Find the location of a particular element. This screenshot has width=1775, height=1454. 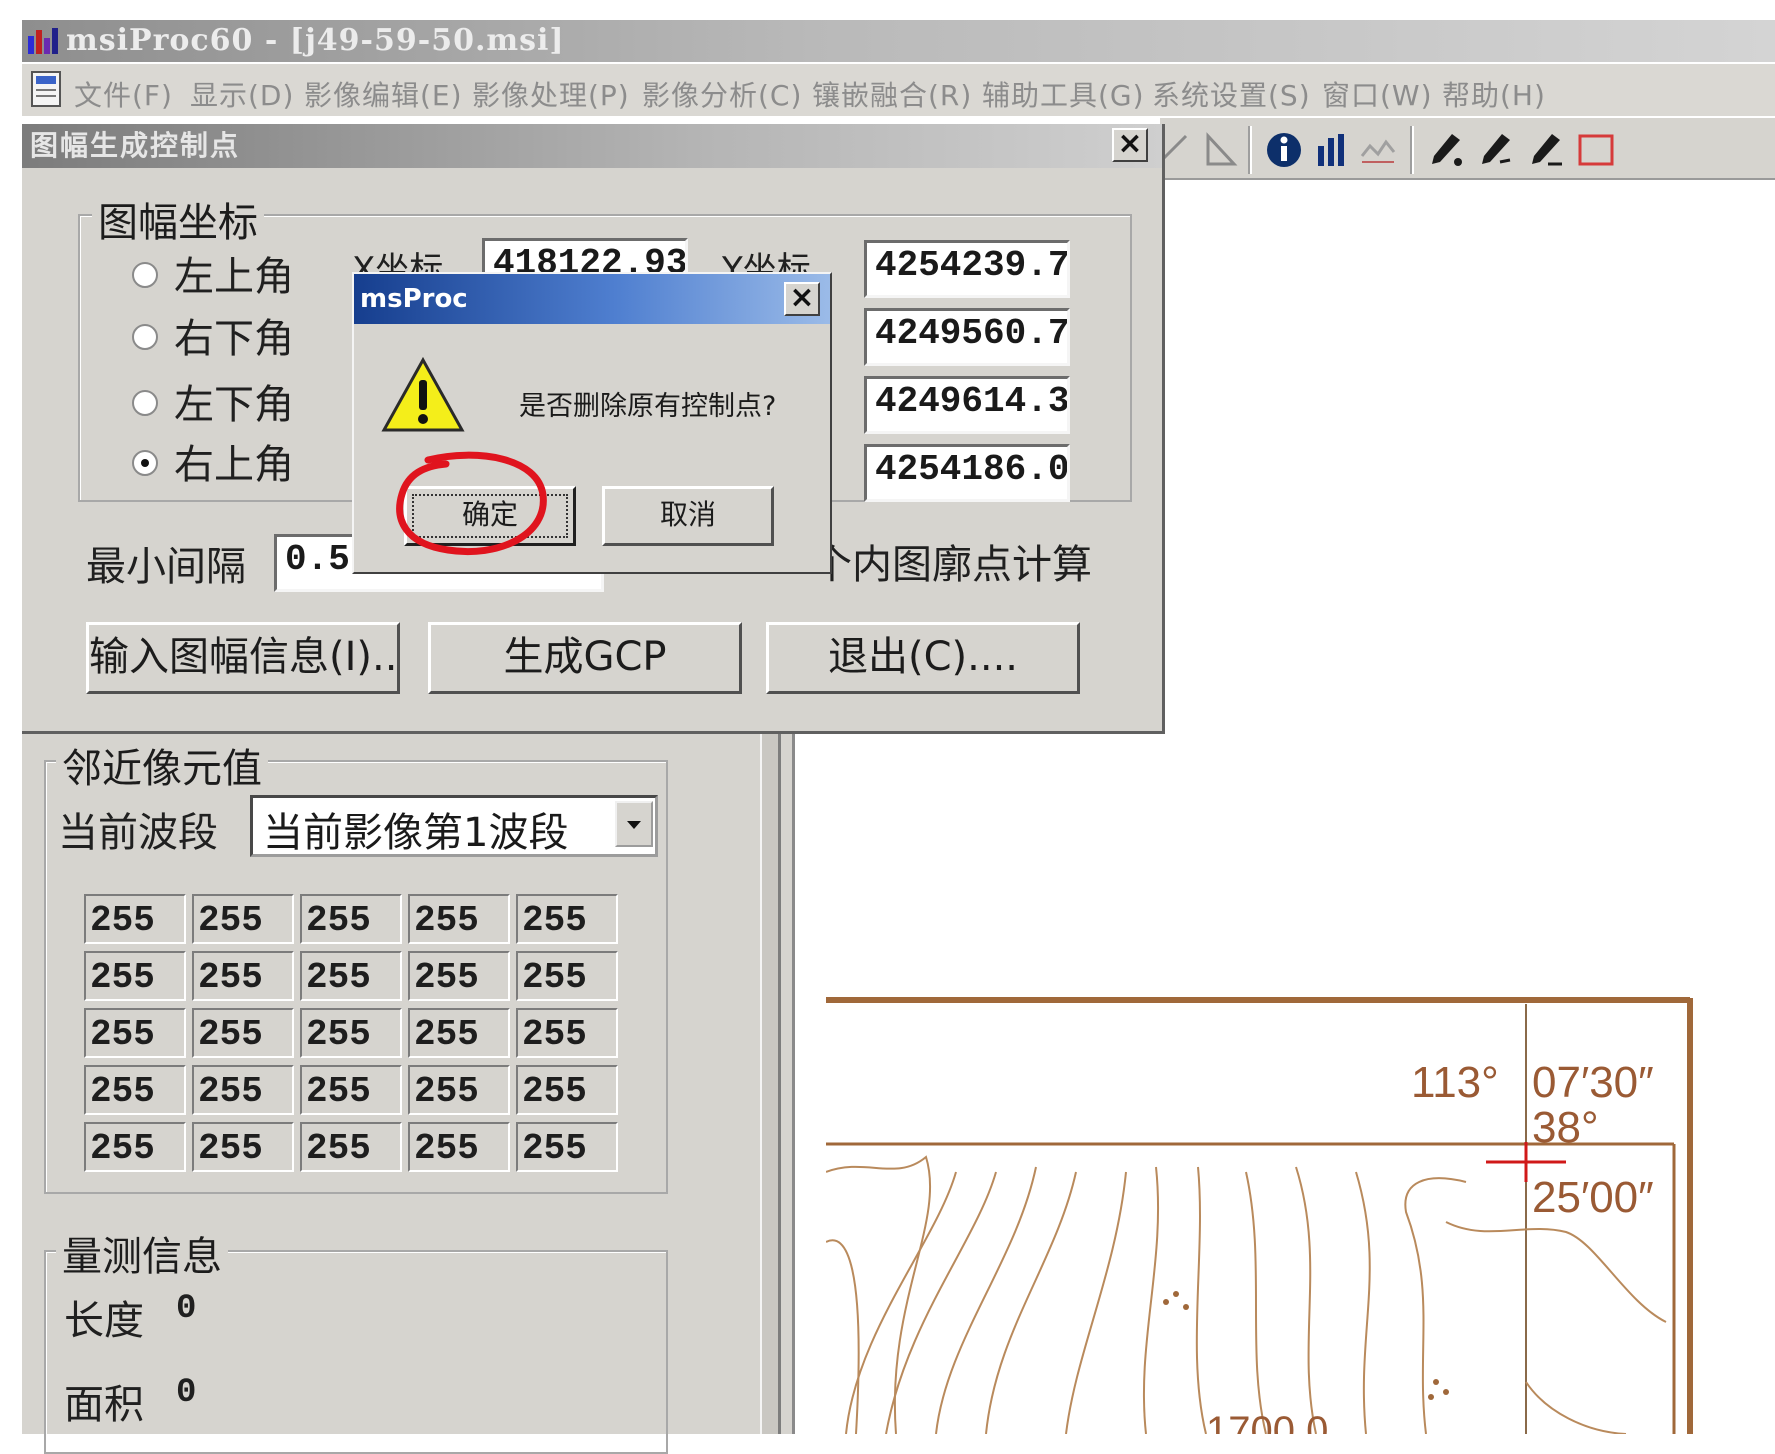

menu-image-analysis: 影像分析(C) is located at coordinates (722, 94).